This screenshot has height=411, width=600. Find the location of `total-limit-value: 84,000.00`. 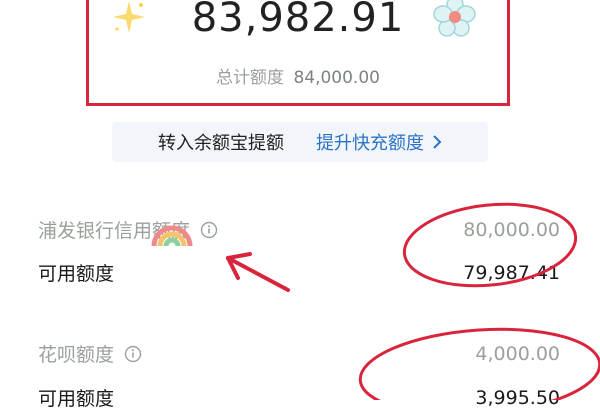

total-limit-value: 84,000.00 is located at coordinates (336, 78).